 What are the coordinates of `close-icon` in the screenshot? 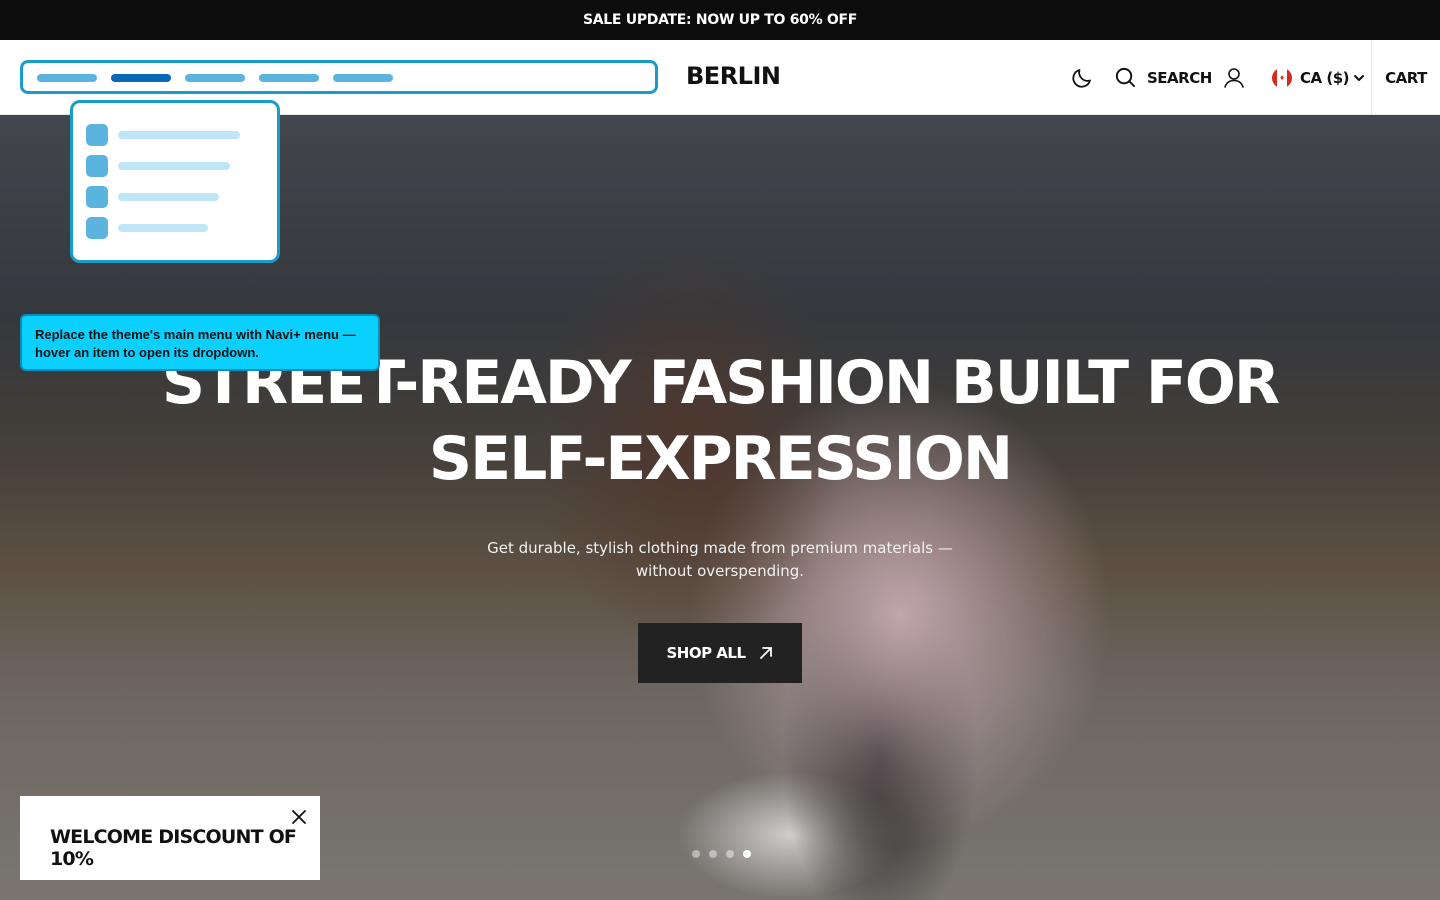 It's located at (299, 817).